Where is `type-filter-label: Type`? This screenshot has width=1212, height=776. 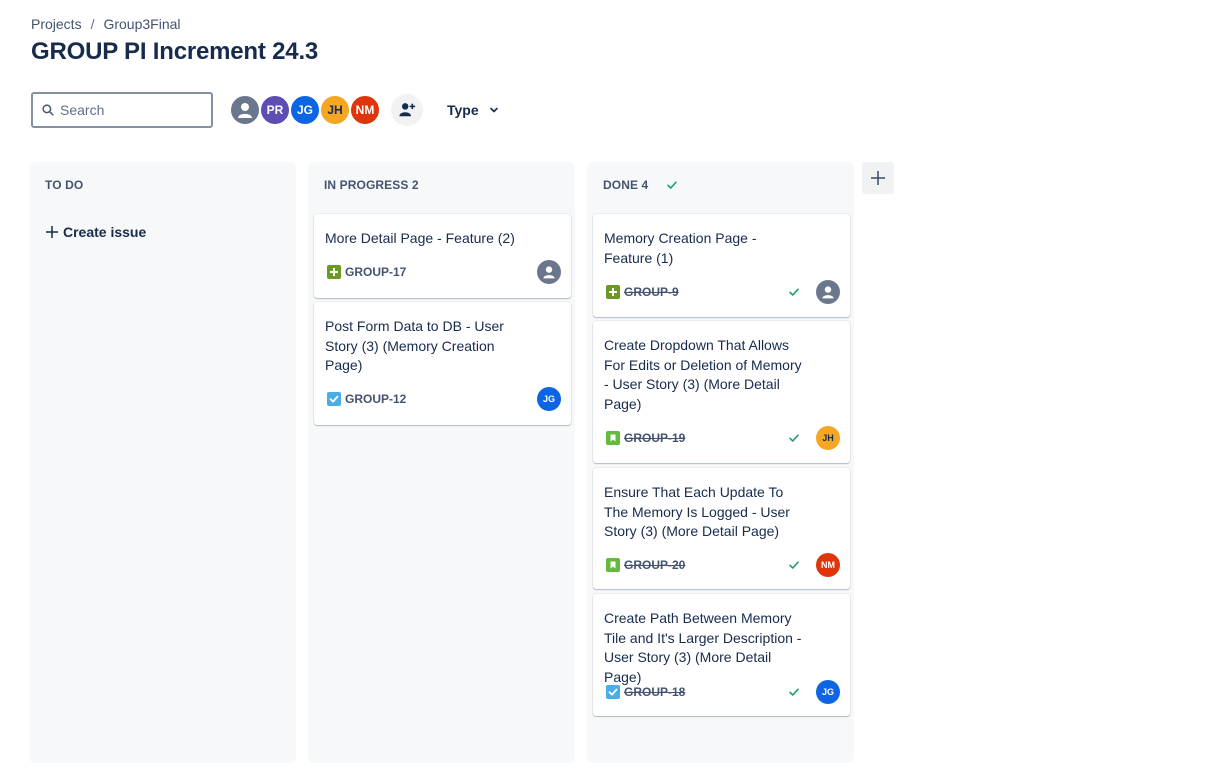
type-filter-label: Type is located at coordinates (463, 110).